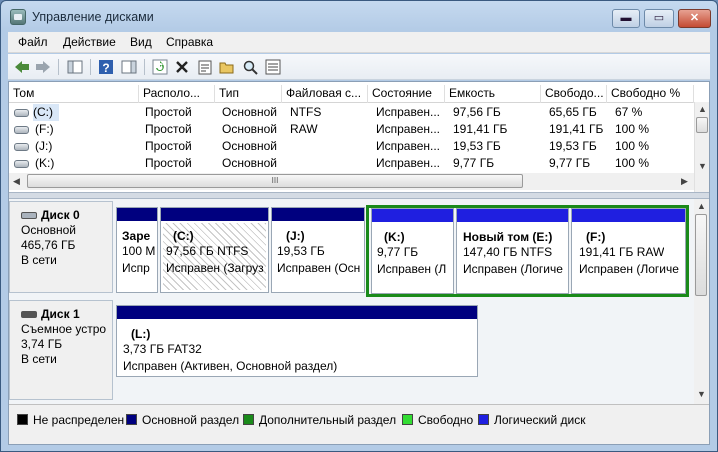 This screenshot has height=452, width=718. What do you see at coordinates (214, 250) in the screenshot?
I see `partition-c: (C:) 97,56 ГБ NTFS Исправен (Загруз` at bounding box center [214, 250].